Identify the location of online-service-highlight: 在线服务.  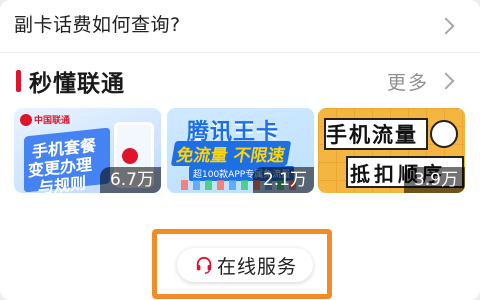
(242, 264).